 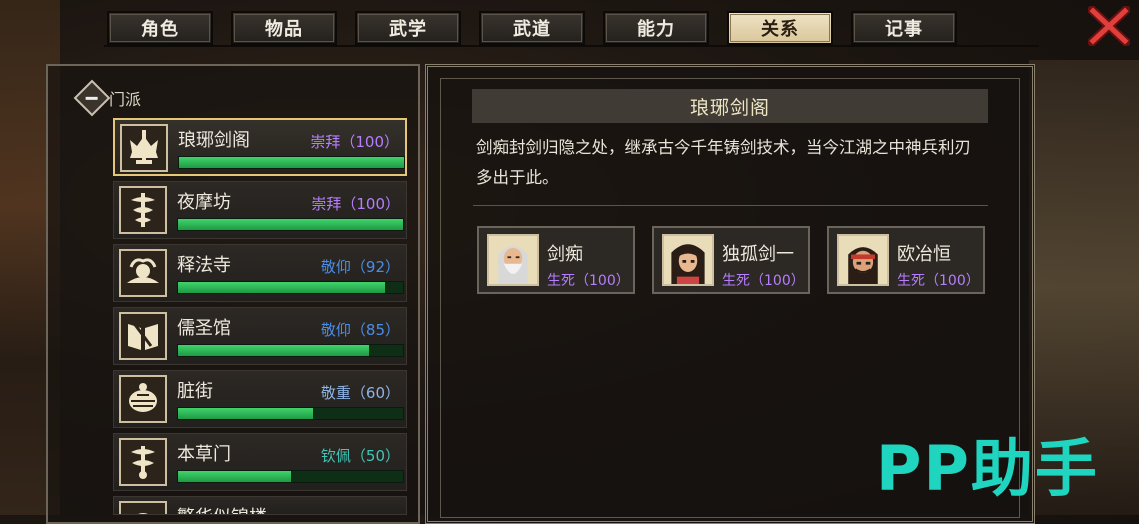 What do you see at coordinates (360, 330) in the screenshot?
I see `faction-status: 敬仰（85）` at bounding box center [360, 330].